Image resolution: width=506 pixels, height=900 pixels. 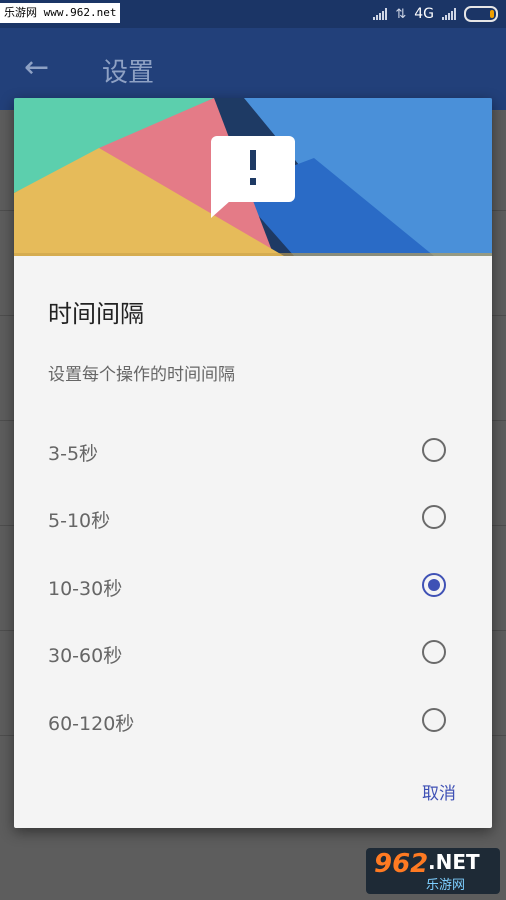 I want to click on option-10-30: 10-30秒, so click(x=253, y=587).